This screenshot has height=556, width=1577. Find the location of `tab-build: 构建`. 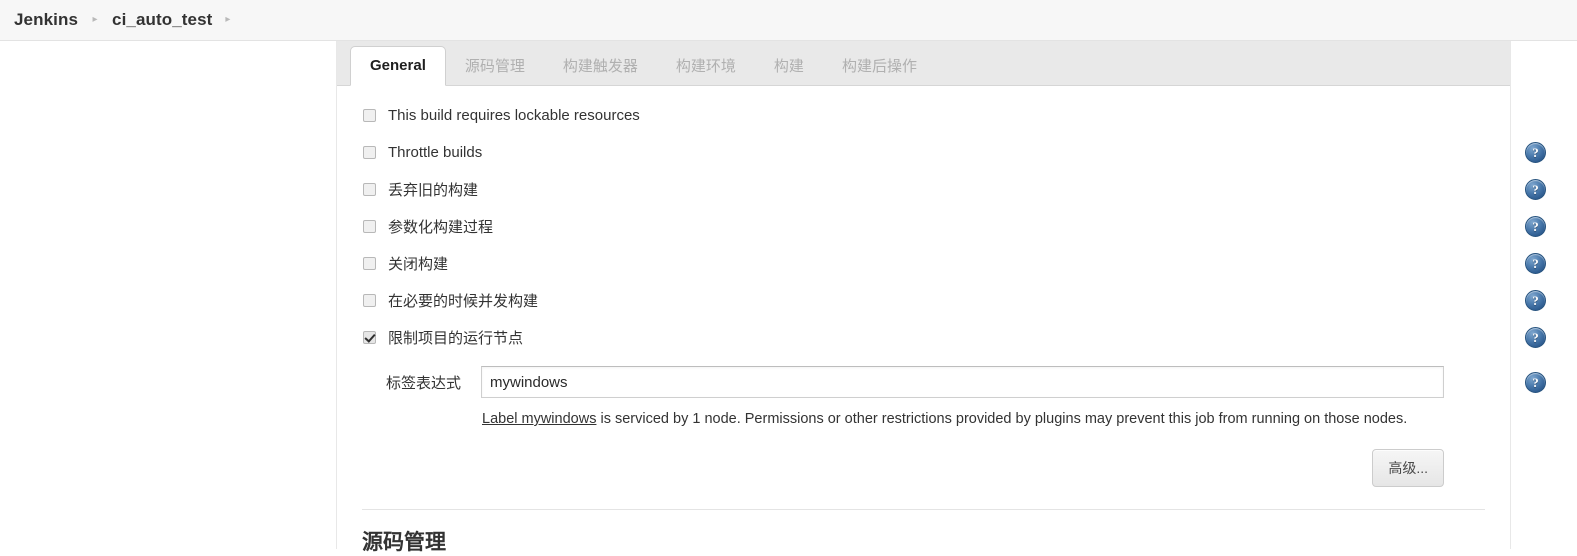

tab-build: 构建 is located at coordinates (789, 72).